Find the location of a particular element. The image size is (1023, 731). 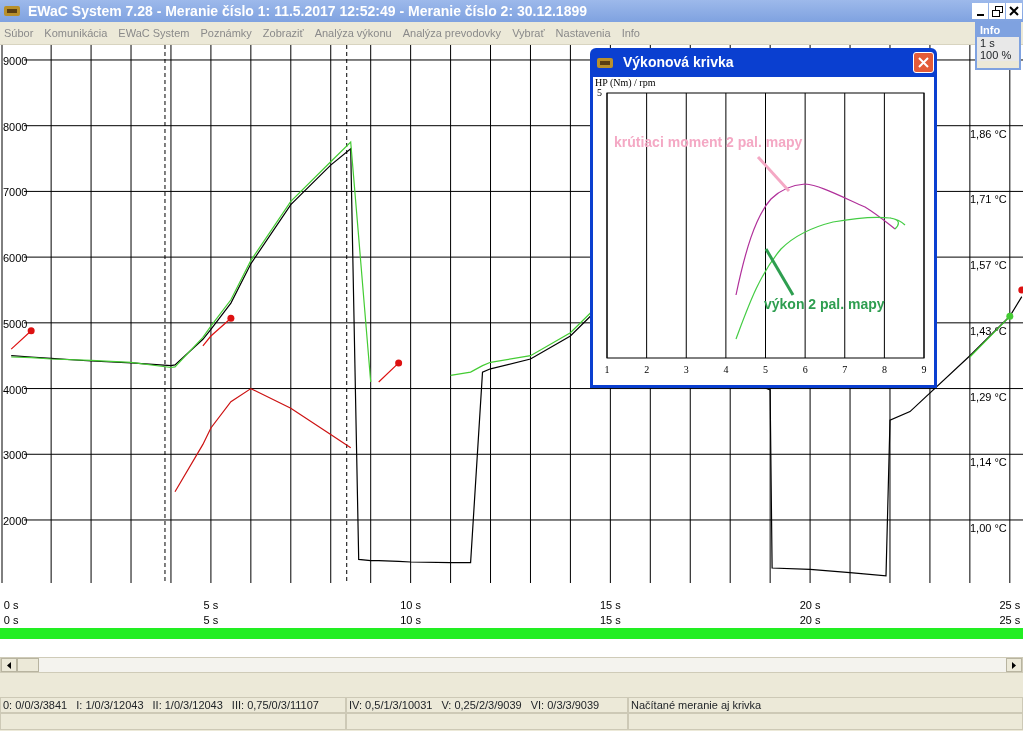

axis-title: HP (Nm) / rpm is located at coordinates (625, 82).